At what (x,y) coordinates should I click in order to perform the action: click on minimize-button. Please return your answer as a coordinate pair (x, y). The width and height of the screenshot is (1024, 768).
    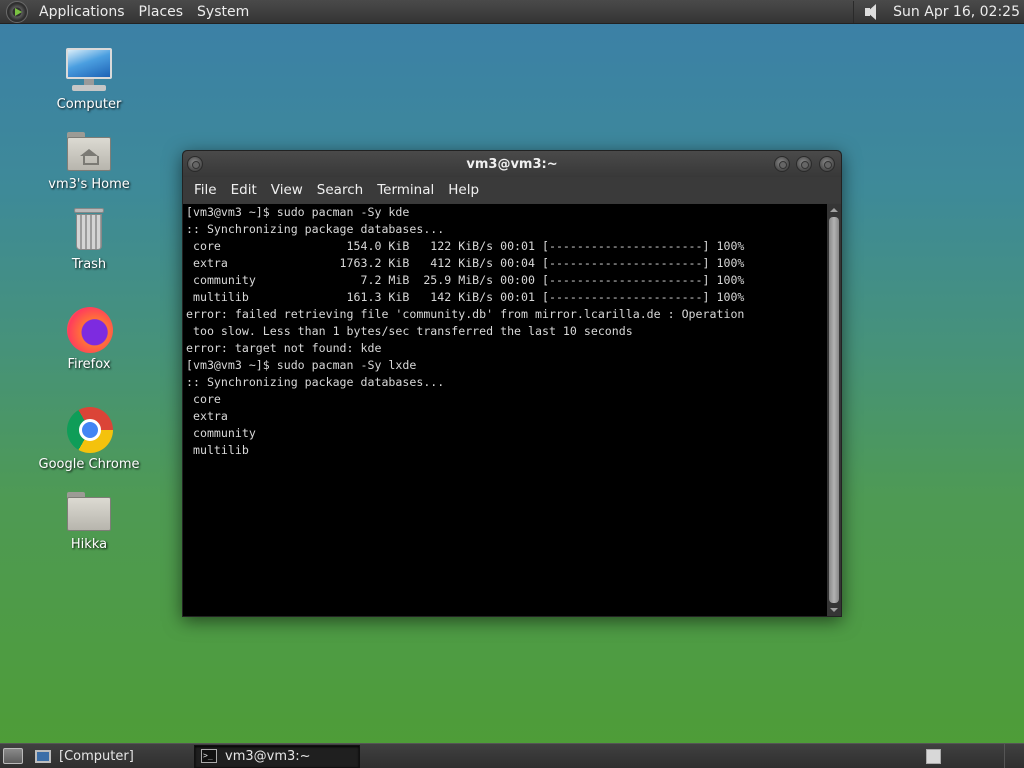
    Looking at the image, I should click on (782, 164).